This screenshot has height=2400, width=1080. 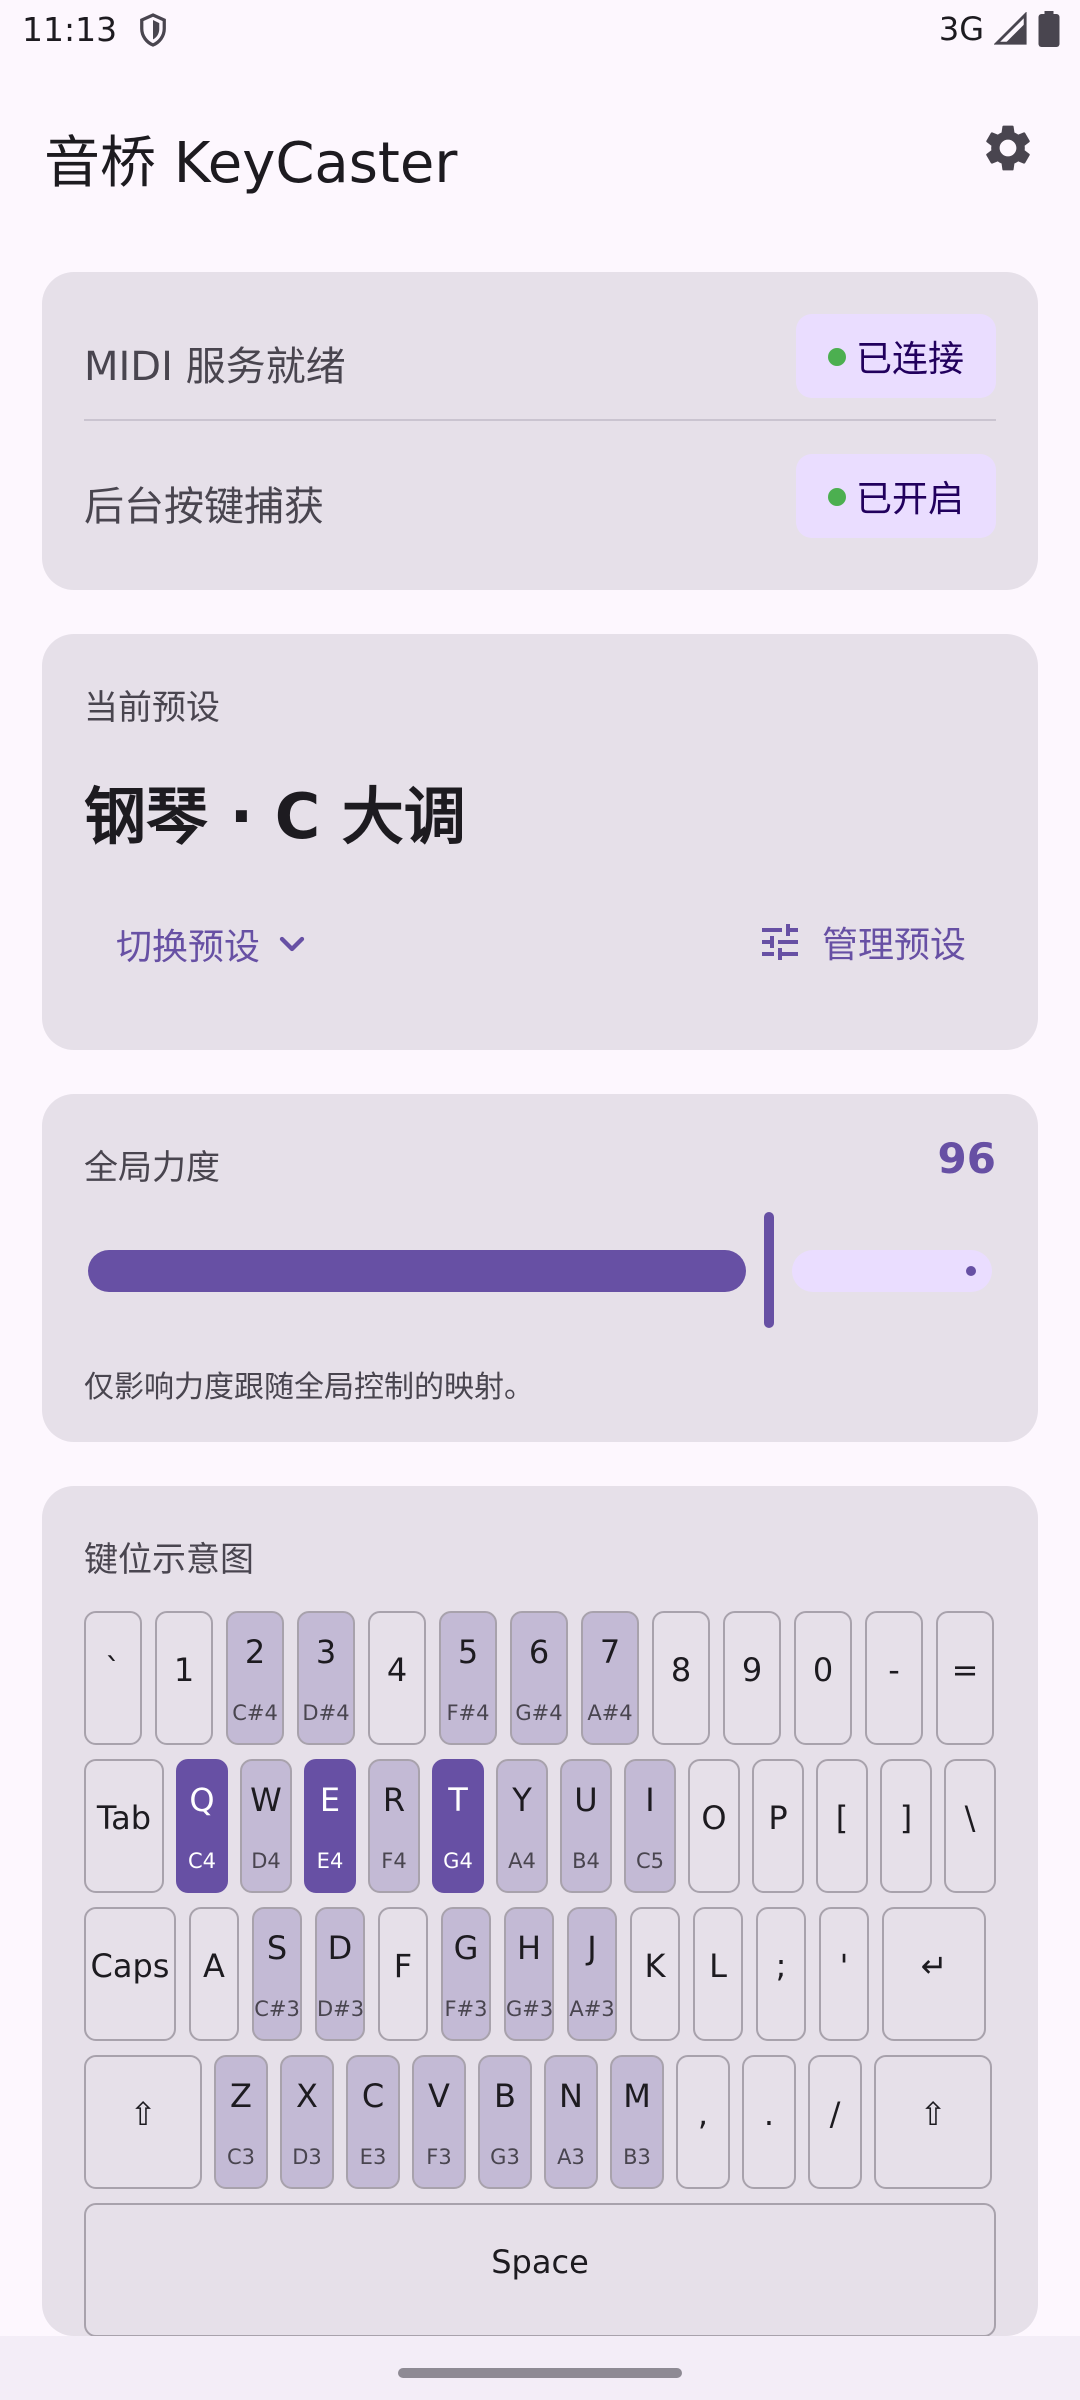 I want to click on key-;: ;, so click(x=781, y=1974).